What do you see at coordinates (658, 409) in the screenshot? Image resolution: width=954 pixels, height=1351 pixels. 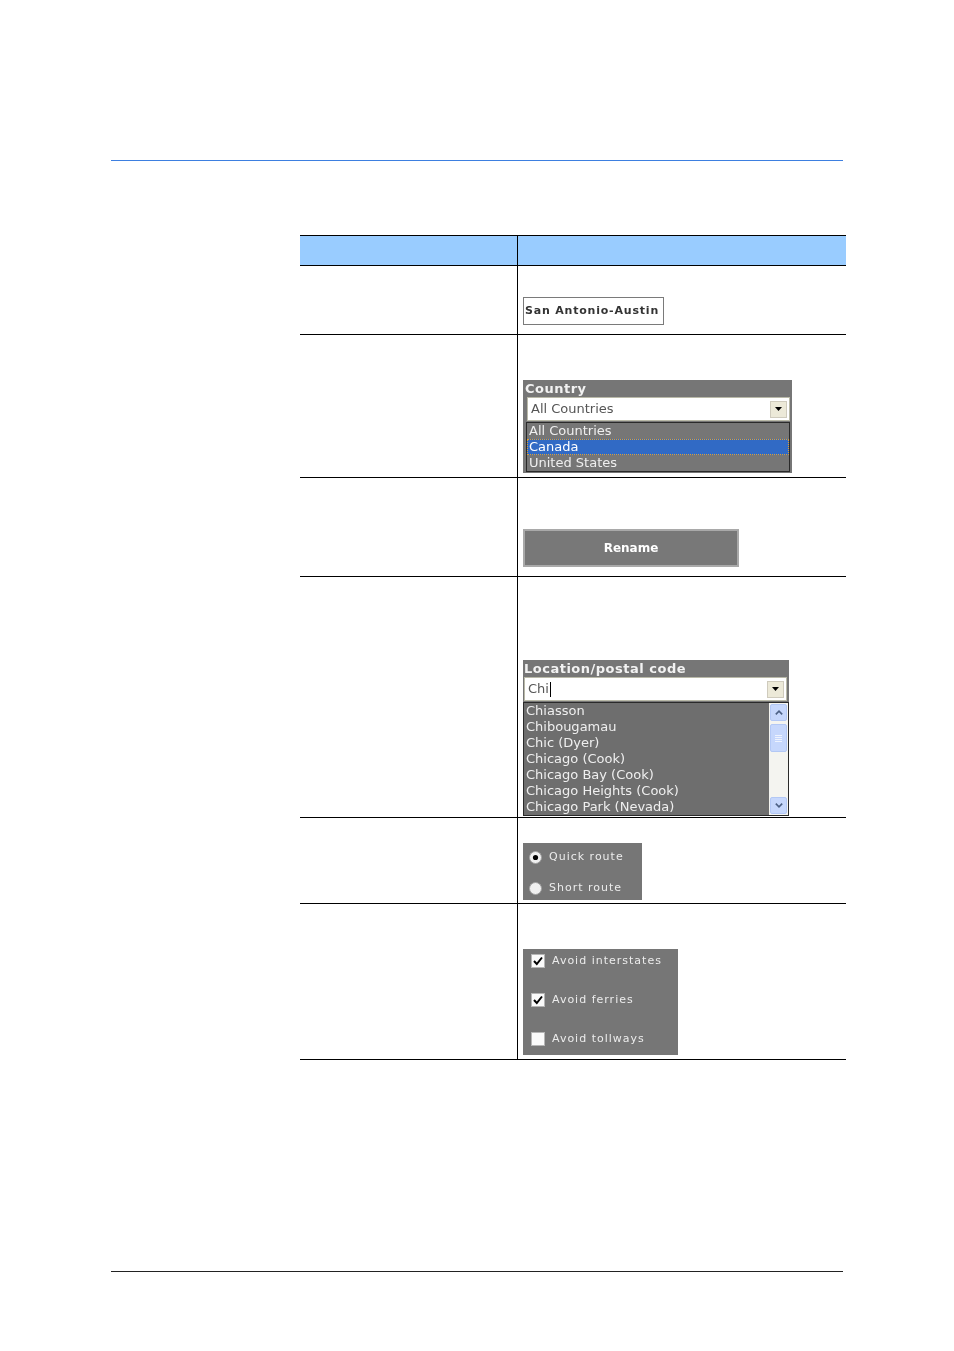 I see `select-field: All Countries` at bounding box center [658, 409].